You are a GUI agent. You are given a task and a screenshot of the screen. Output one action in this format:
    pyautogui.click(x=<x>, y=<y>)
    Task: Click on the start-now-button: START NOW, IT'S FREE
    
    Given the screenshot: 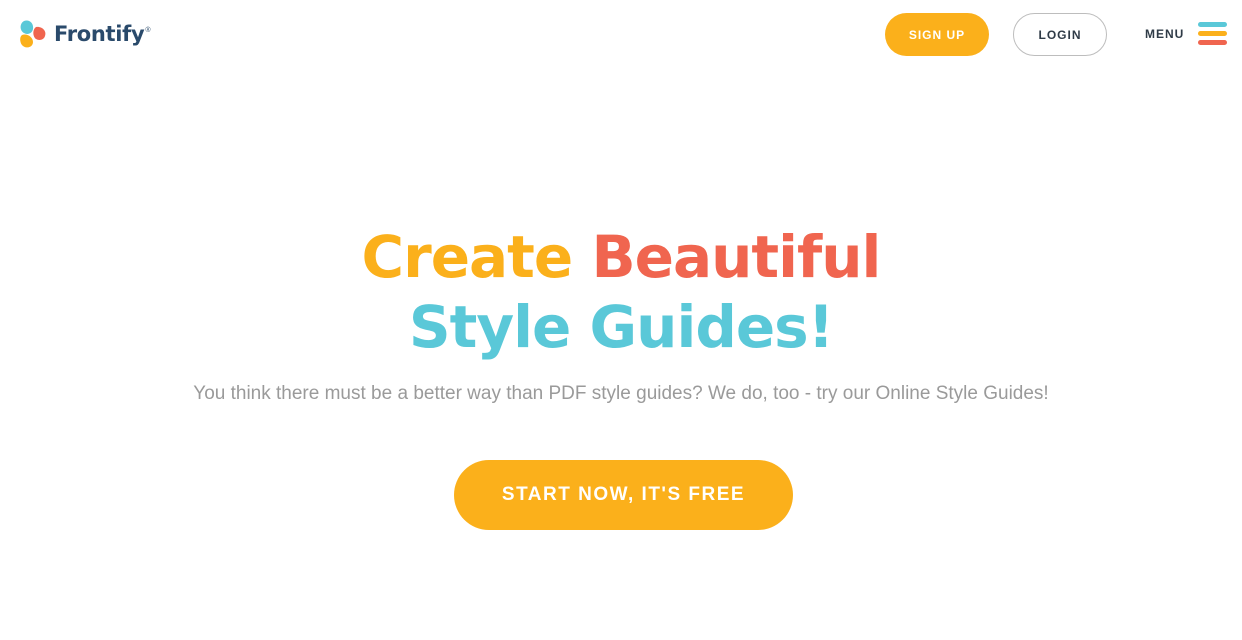 What is the action you would take?
    pyautogui.click(x=623, y=495)
    